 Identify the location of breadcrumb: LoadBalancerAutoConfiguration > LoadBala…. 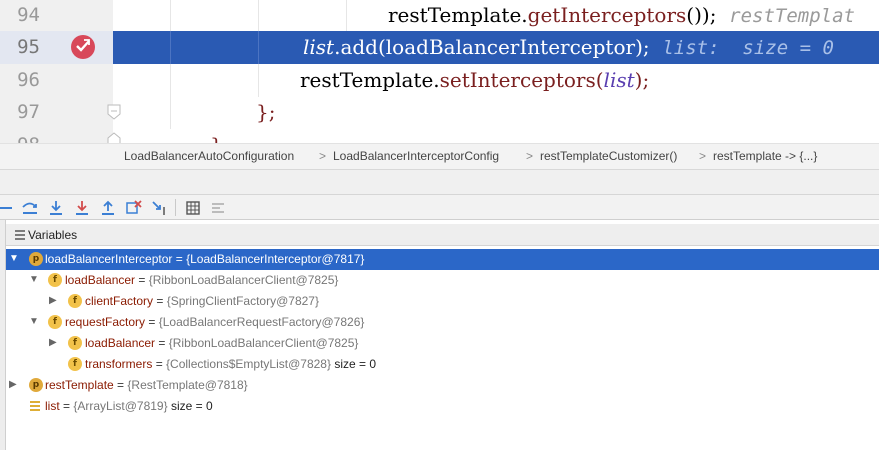
(439, 156).